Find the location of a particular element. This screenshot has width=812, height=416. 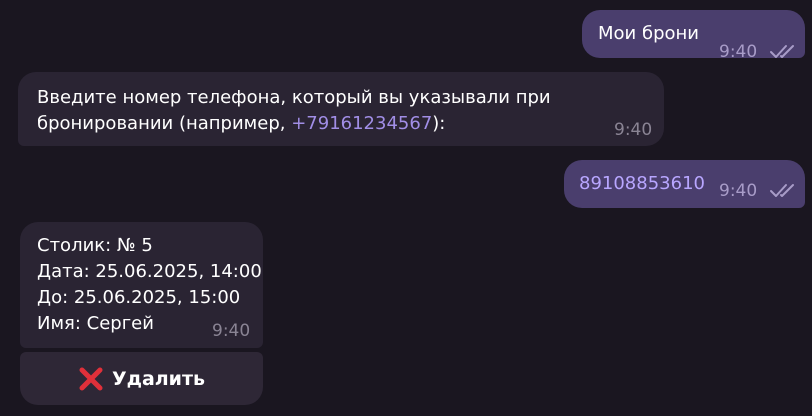

outgoing-message-my-bookings: Мои брони 9:40 is located at coordinates (693, 36).